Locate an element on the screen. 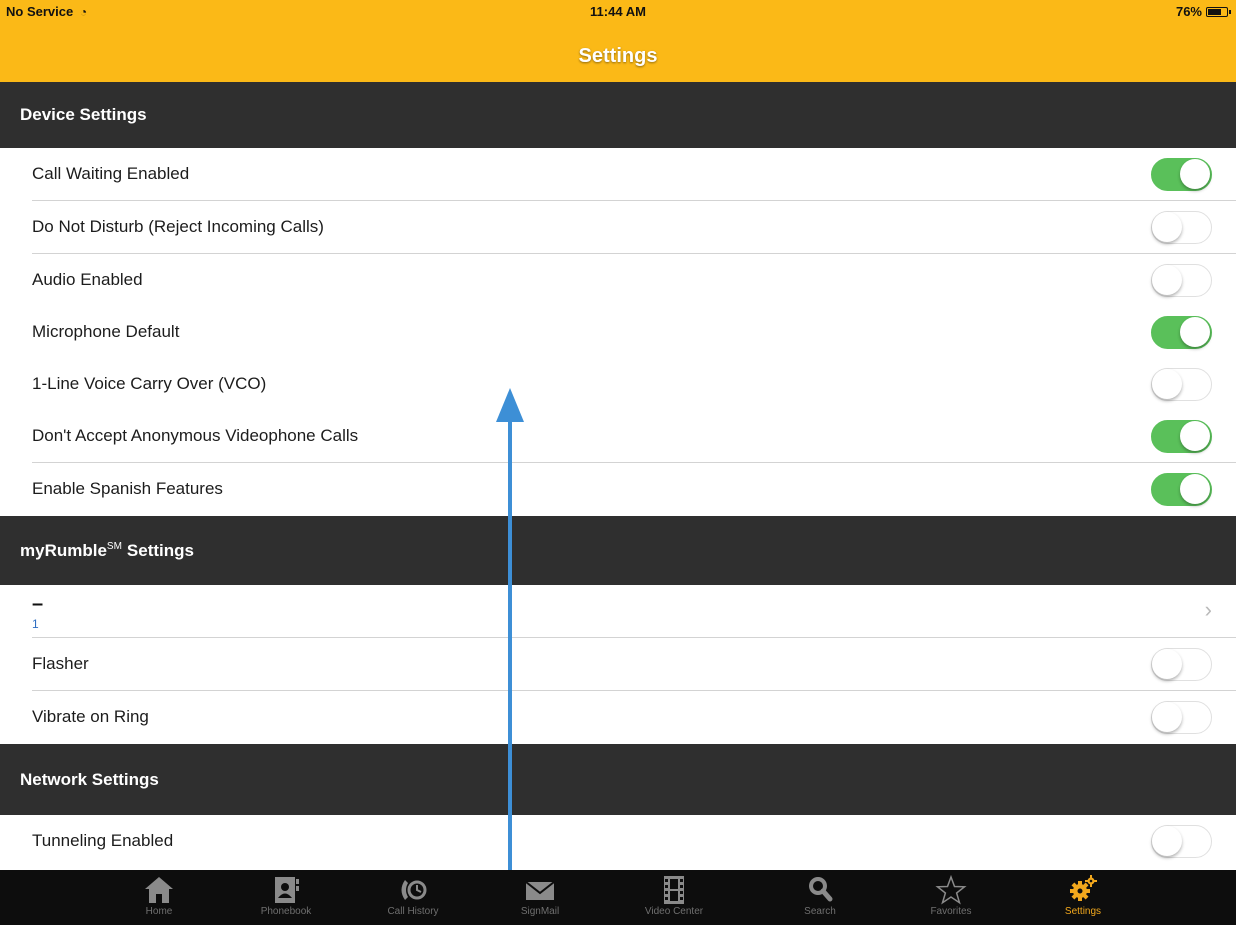  tab-video-center: Video Center is located at coordinates (674, 897).